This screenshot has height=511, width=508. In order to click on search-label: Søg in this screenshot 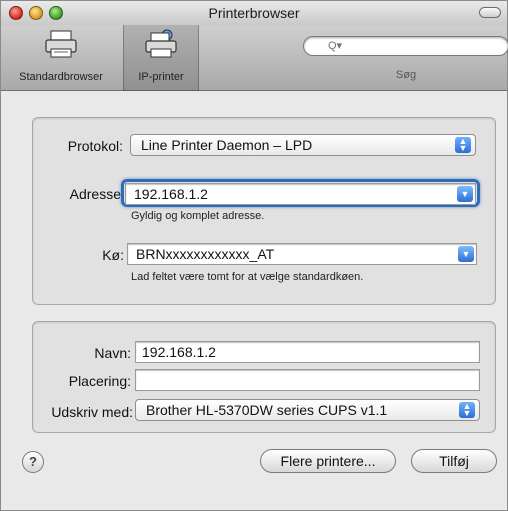, I will do `click(406, 75)`.